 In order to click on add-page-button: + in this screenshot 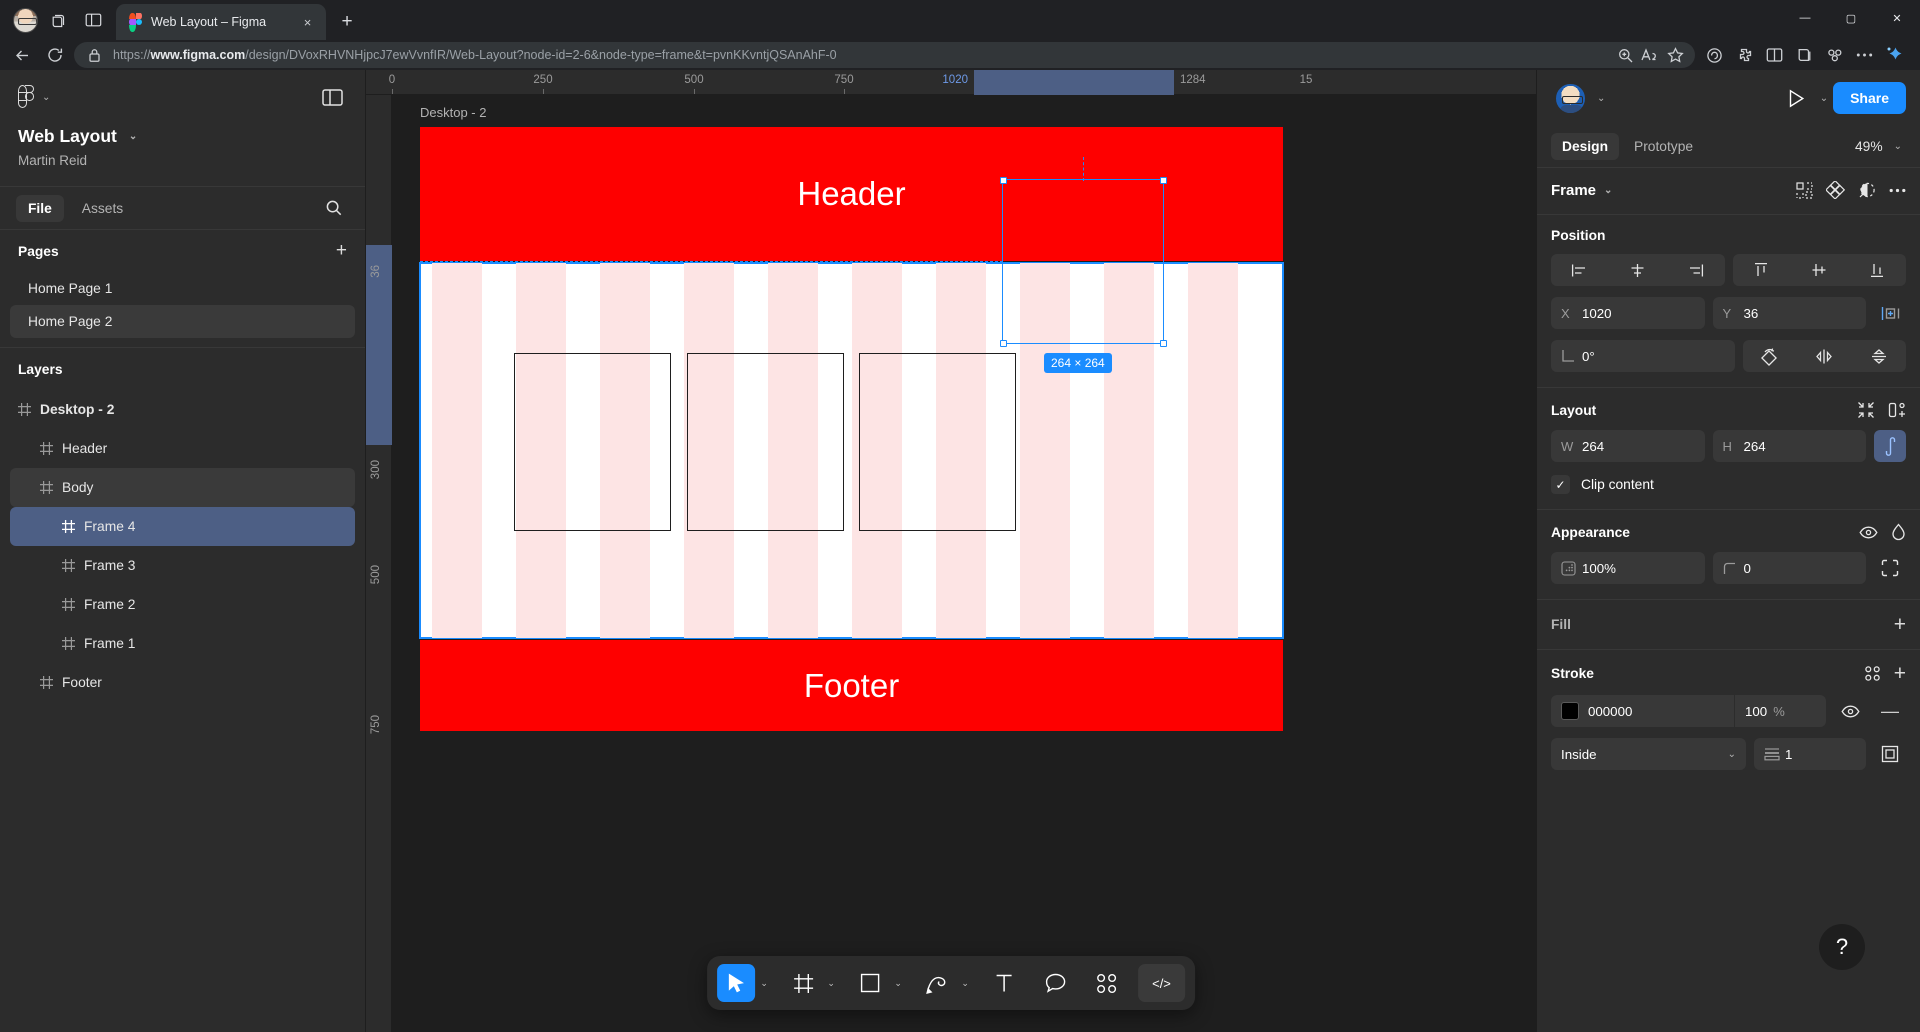, I will do `click(341, 251)`.